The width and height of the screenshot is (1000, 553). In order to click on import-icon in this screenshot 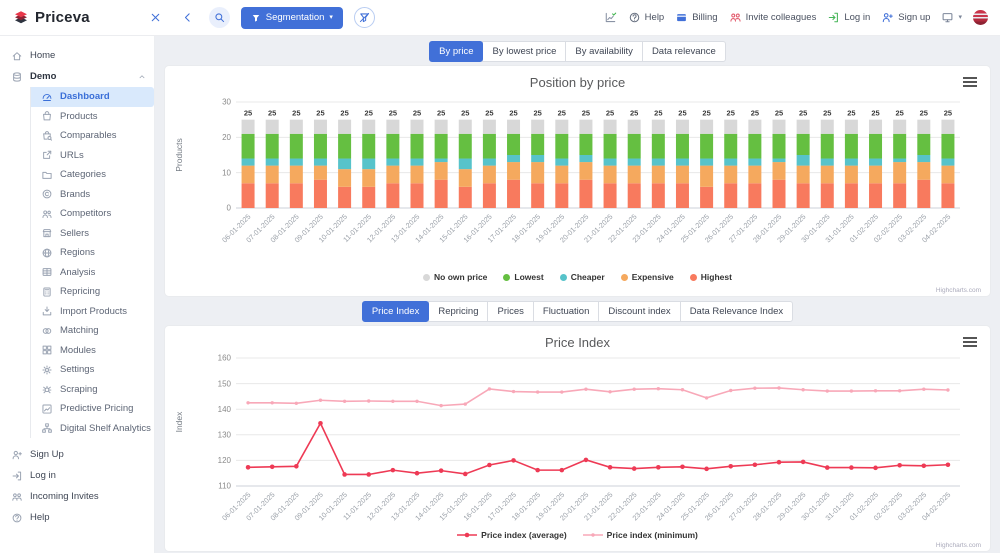, I will do `click(47, 311)`.